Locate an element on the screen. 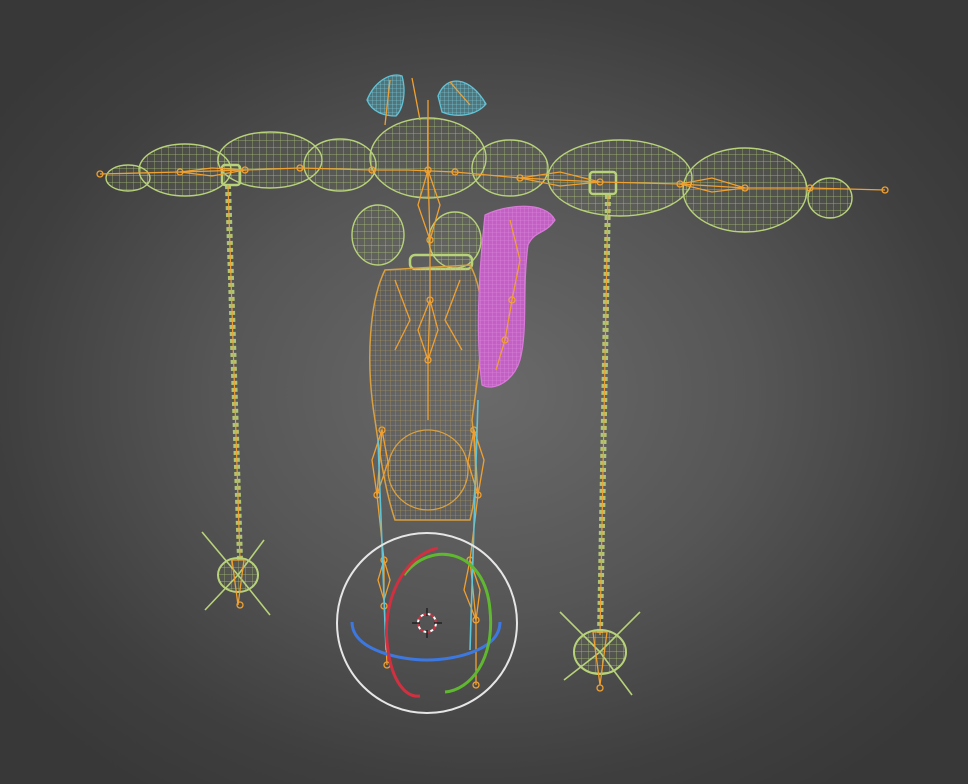  3d-cursor-icon is located at coordinates (427, 623).